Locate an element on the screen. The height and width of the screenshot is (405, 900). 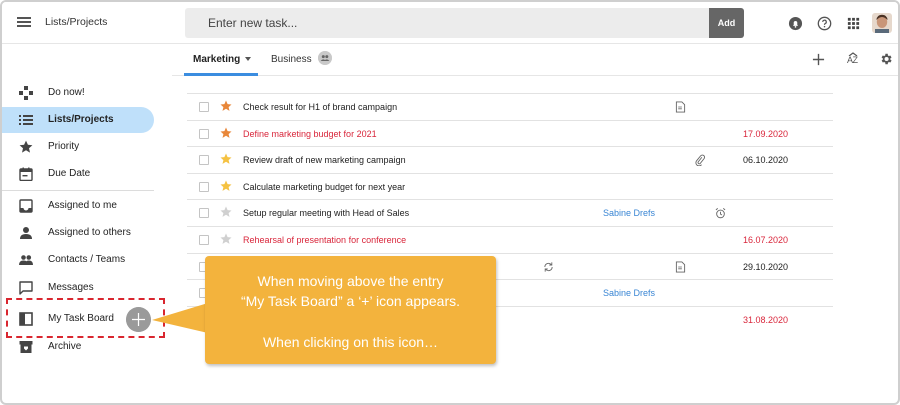
star-icon is located at coordinates (26, 146).